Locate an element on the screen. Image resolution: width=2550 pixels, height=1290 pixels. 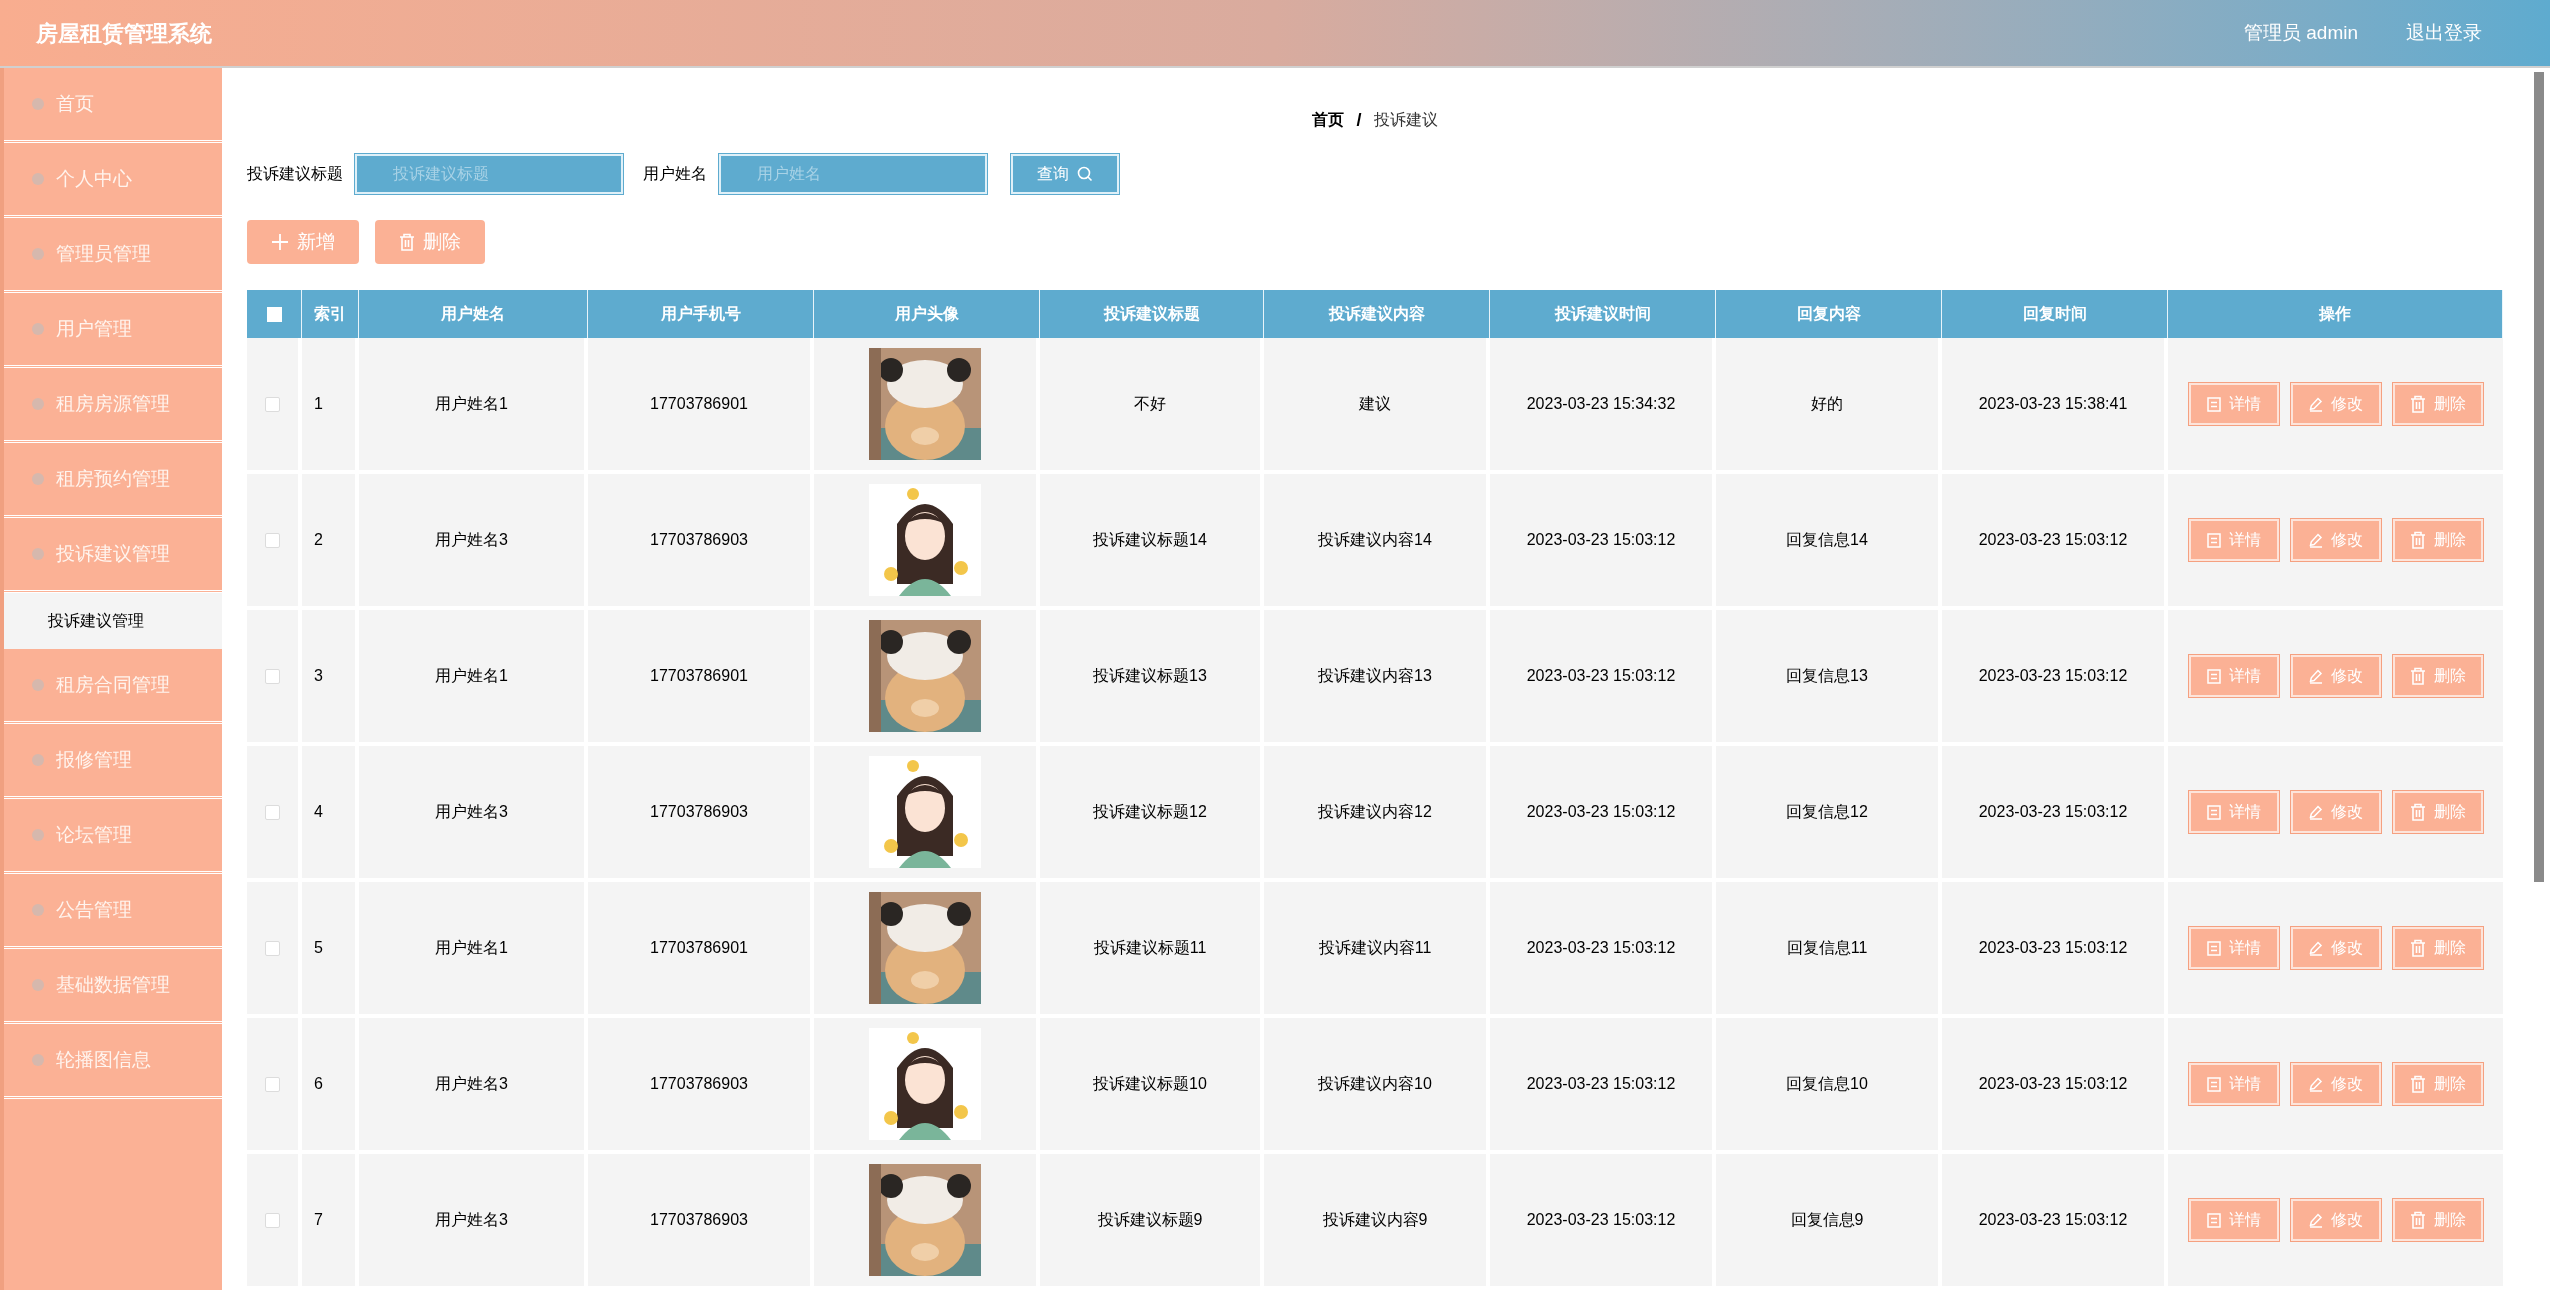
table-cell-text: 1 is located at coordinates (318, 404).